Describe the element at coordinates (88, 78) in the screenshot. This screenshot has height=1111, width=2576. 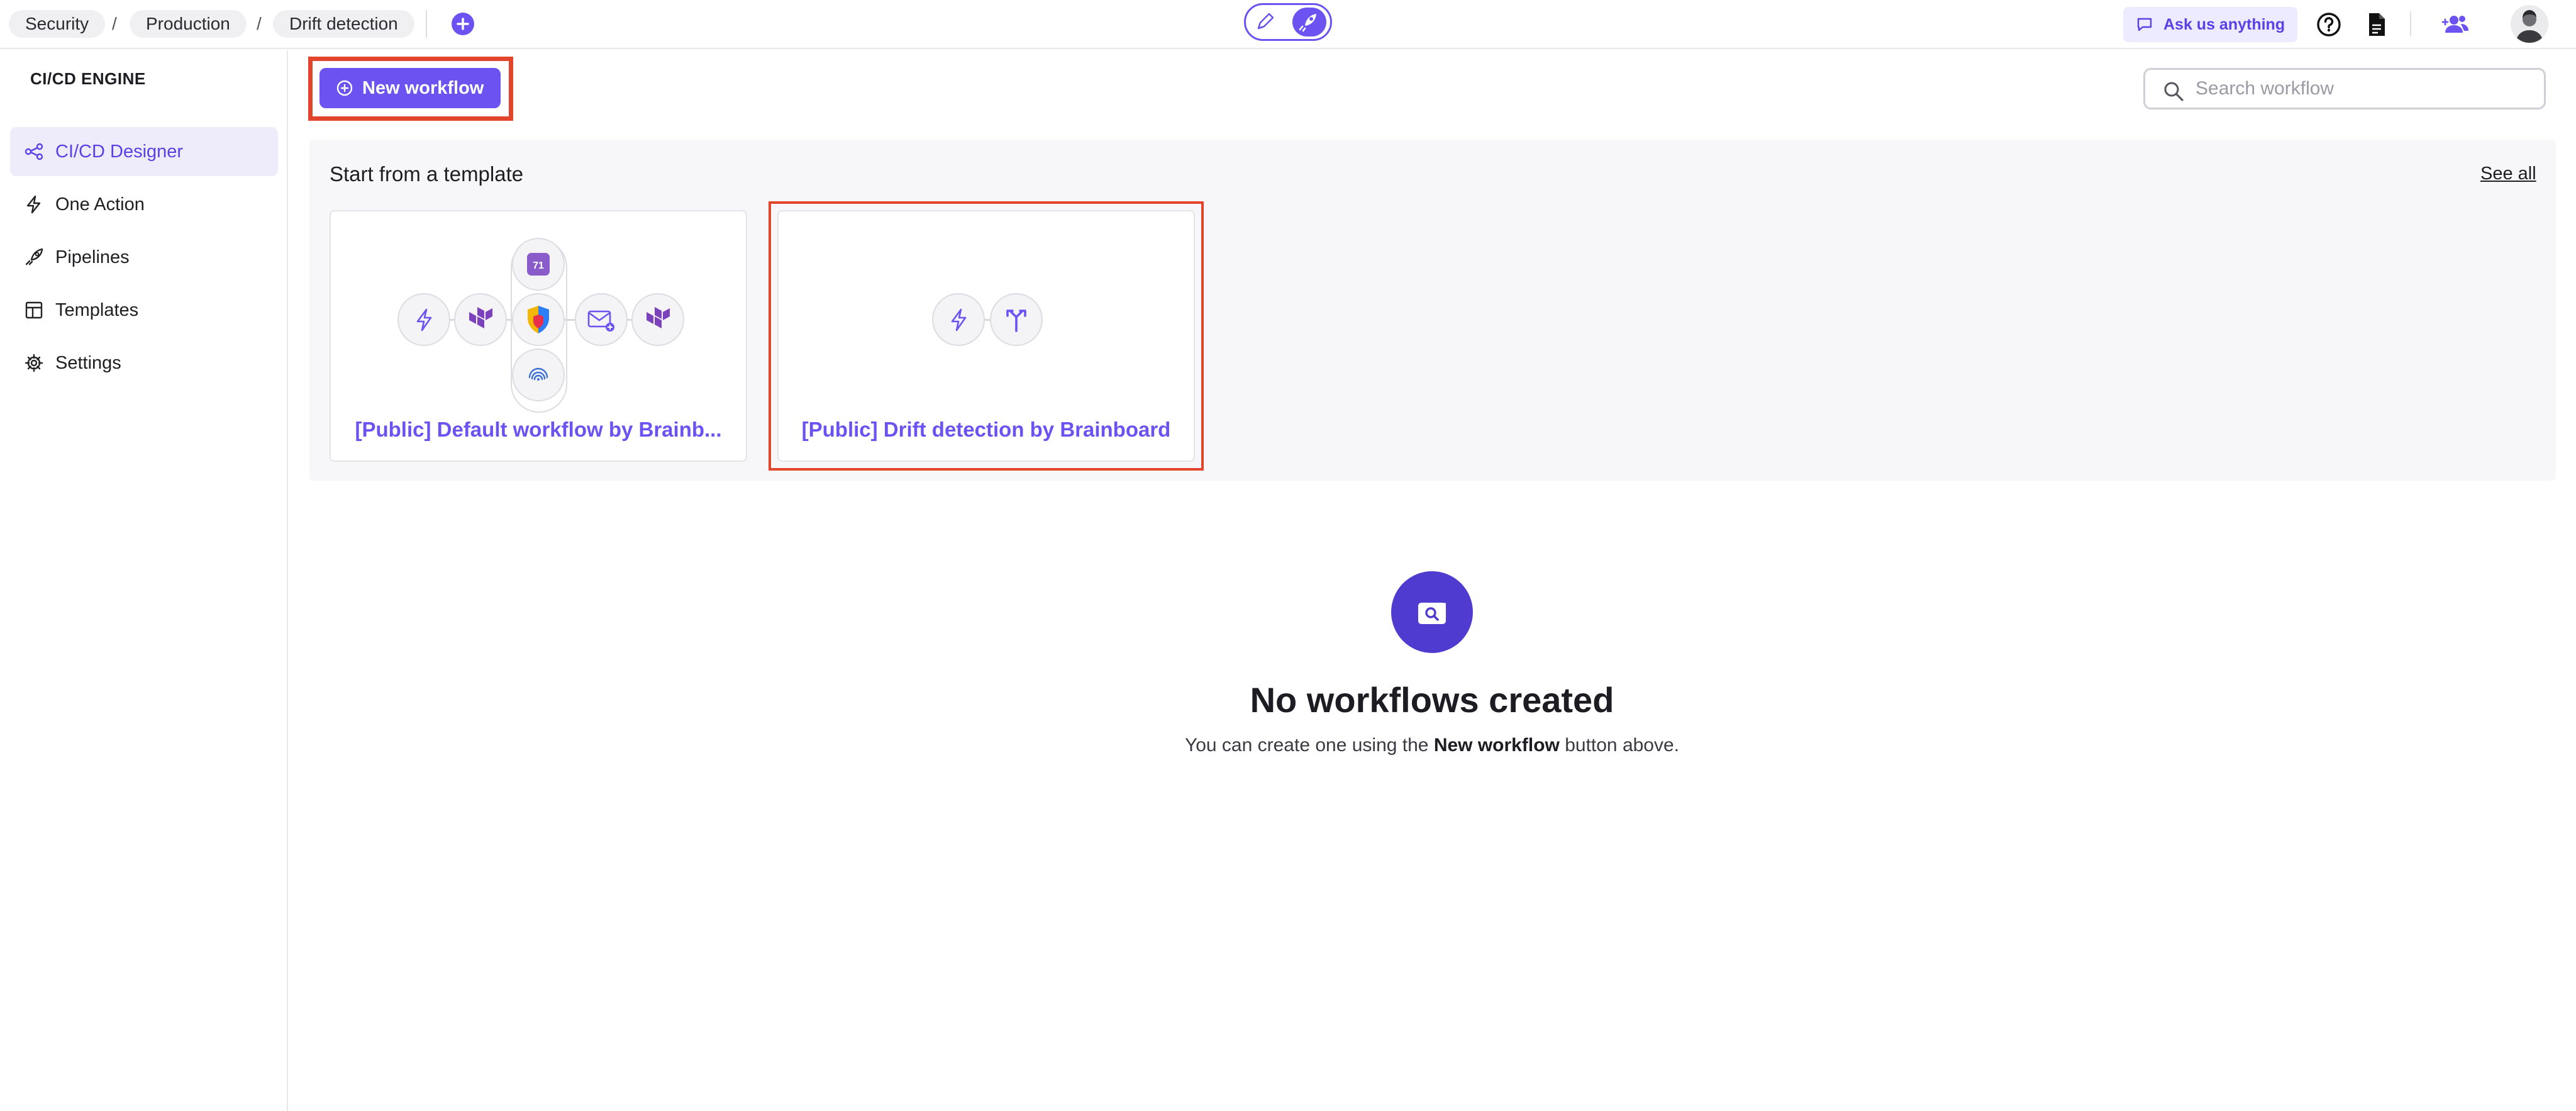
I see `sidebar-title: CI/CD ENGINE` at that location.